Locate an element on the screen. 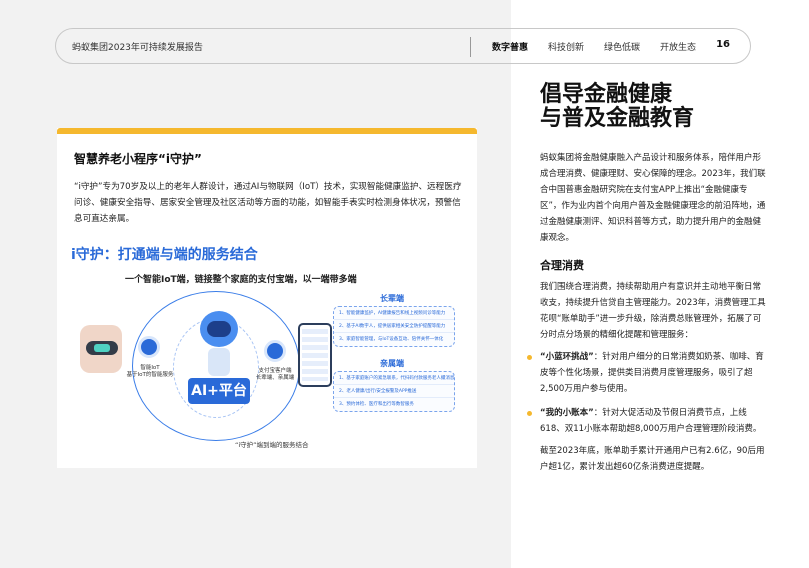 This screenshot has width=809, height=568. bullet-title: “我的小账本” is located at coordinates (567, 413).